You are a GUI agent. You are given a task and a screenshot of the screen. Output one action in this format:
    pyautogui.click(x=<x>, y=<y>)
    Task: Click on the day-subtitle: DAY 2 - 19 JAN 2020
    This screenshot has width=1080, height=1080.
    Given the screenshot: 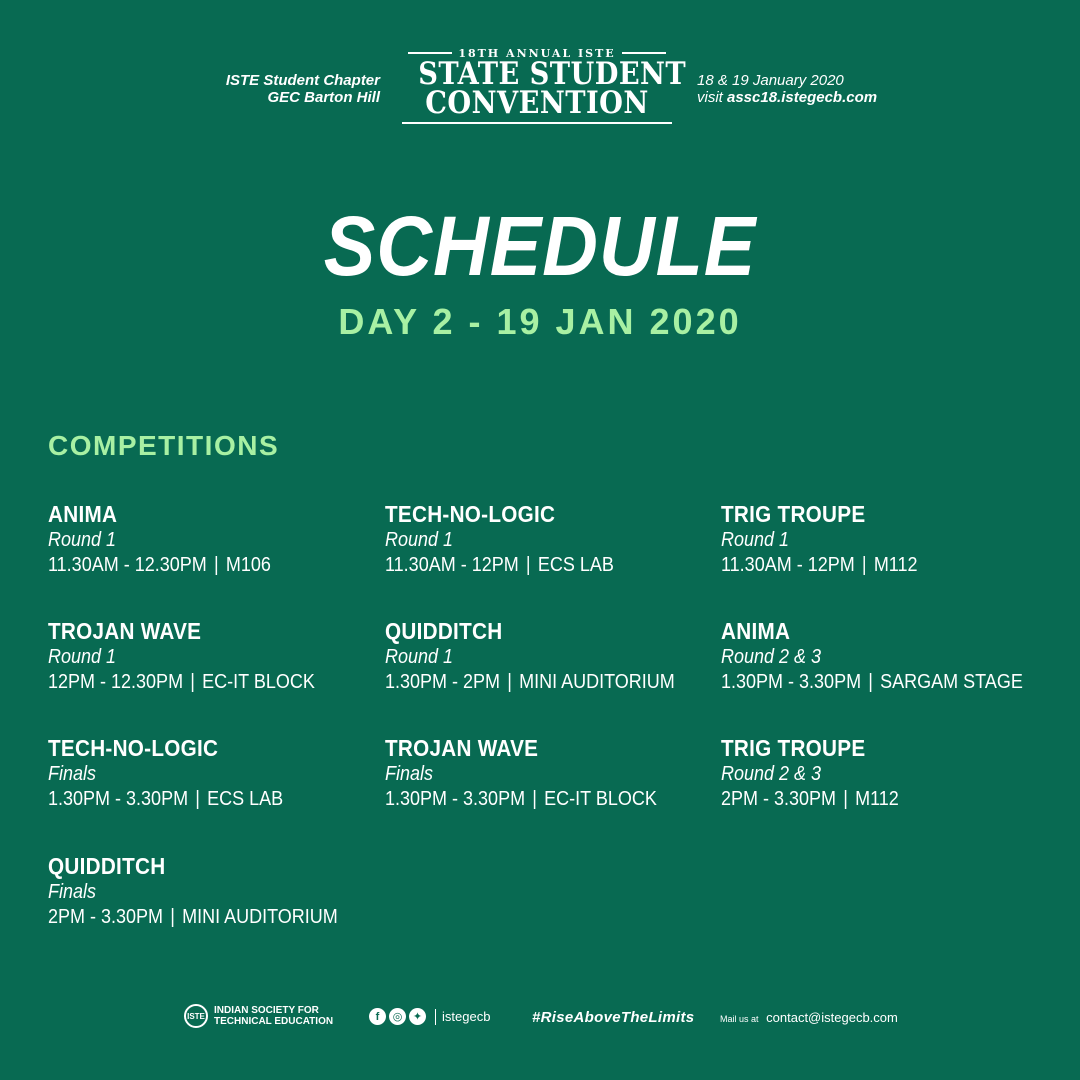 What is the action you would take?
    pyautogui.click(x=540, y=321)
    